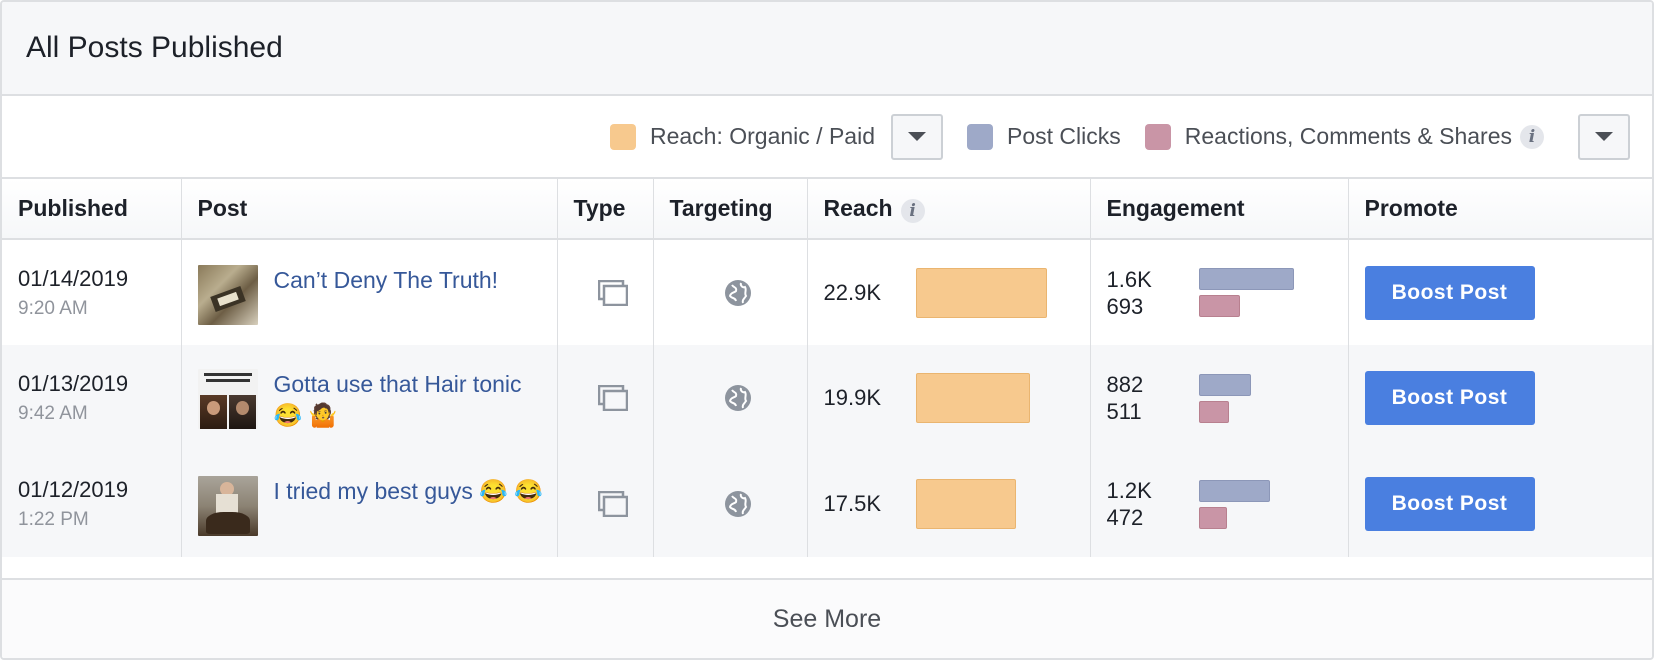 The height and width of the screenshot is (660, 1654). What do you see at coordinates (1157, 136) in the screenshot?
I see `reactions-swatch` at bounding box center [1157, 136].